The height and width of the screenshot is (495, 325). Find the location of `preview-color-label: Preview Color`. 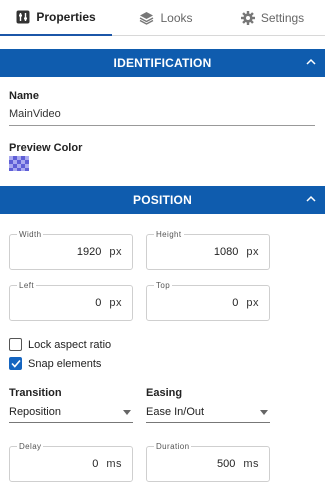

preview-color-label: Preview Color is located at coordinates (46, 148).